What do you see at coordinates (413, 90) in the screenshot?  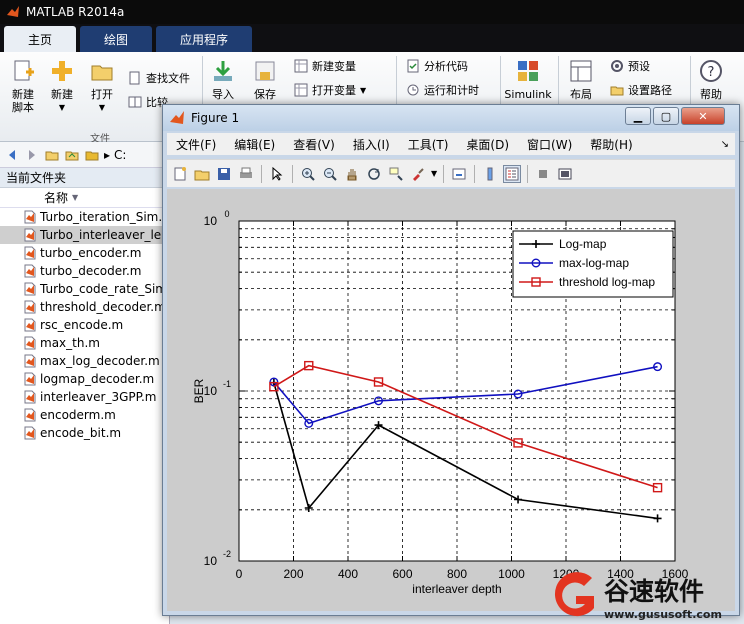 I see `run-time-icon` at bounding box center [413, 90].